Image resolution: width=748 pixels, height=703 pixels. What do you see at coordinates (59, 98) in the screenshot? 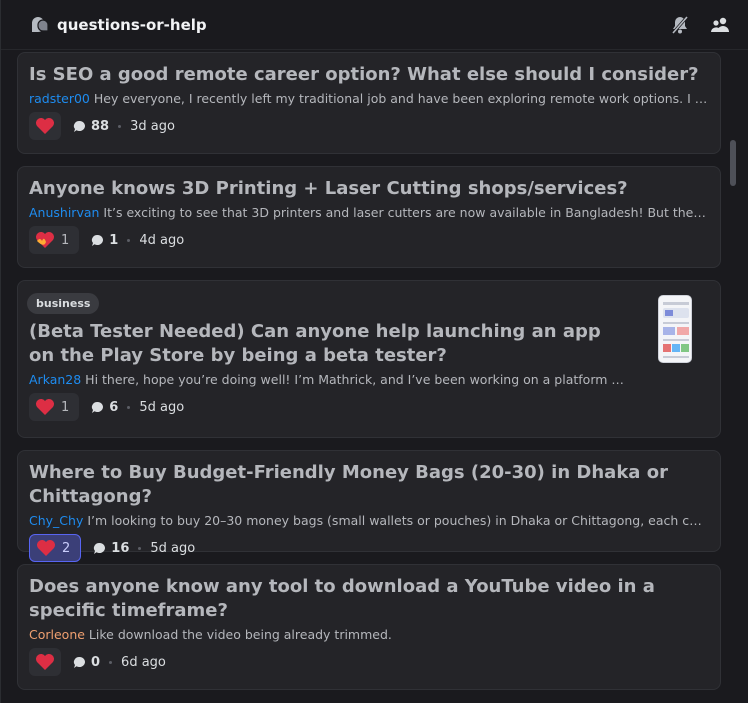
I see `post-author: radster00` at bounding box center [59, 98].